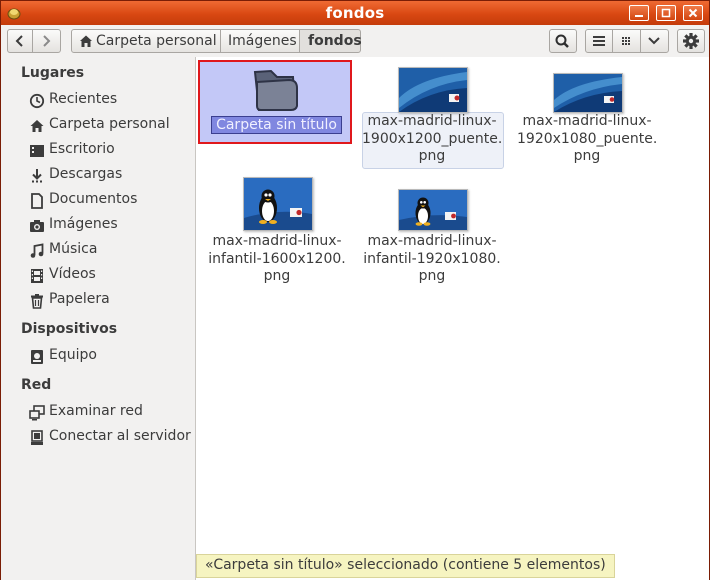 The width and height of the screenshot is (710, 580). I want to click on grid-icon, so click(626, 41).